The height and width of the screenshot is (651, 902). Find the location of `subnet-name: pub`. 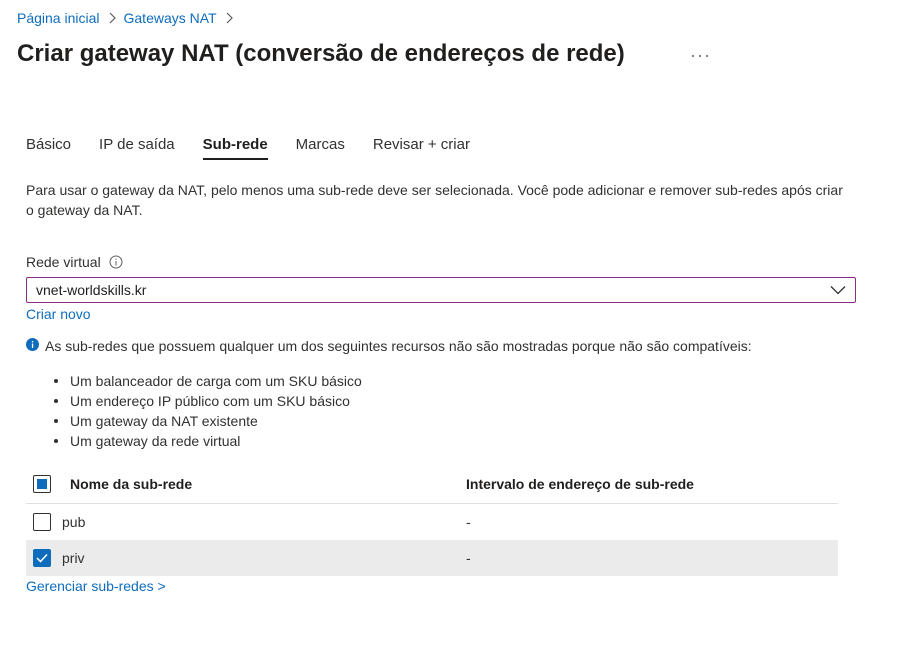

subnet-name: pub is located at coordinates (74, 522).